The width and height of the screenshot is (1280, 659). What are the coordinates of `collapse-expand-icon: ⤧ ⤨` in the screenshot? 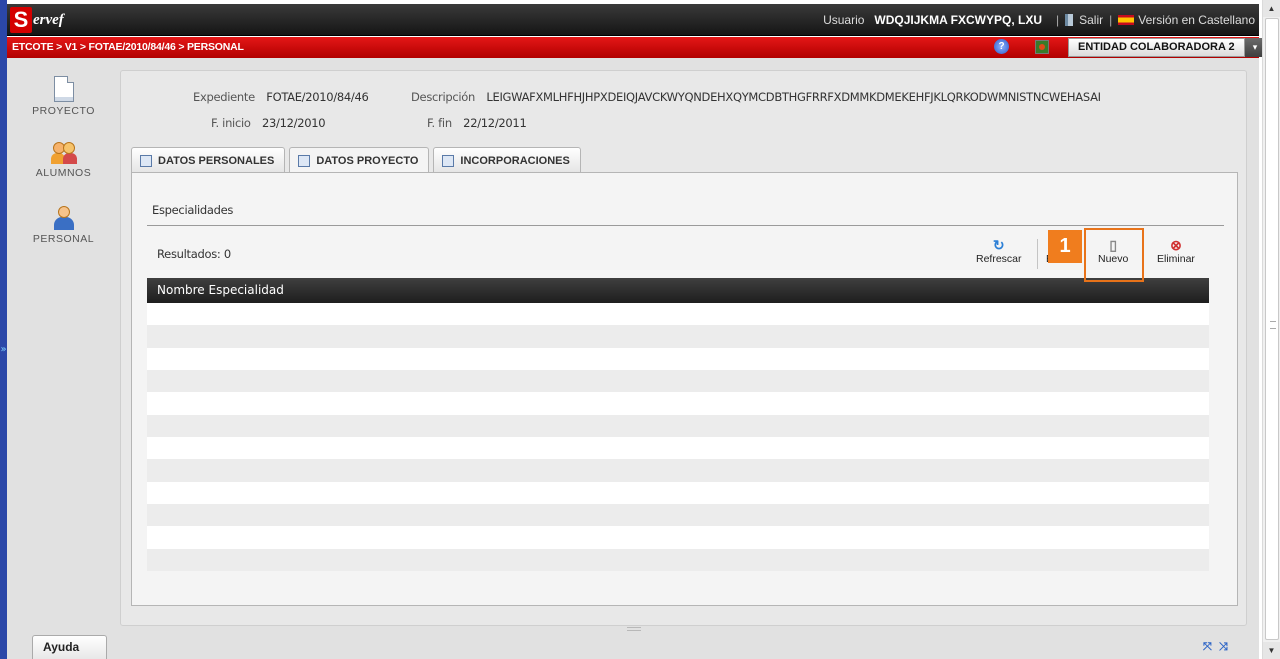 It's located at (1216, 647).